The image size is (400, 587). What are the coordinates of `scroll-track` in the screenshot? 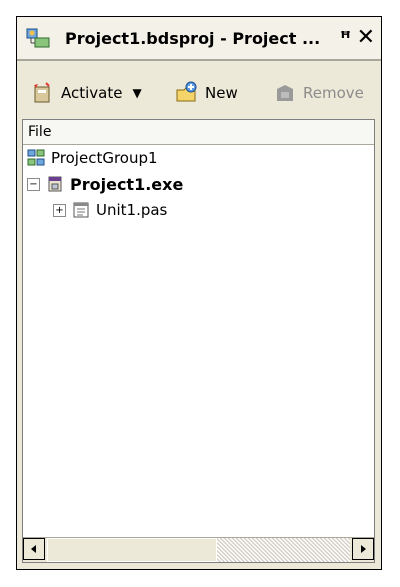 It's located at (198, 550).